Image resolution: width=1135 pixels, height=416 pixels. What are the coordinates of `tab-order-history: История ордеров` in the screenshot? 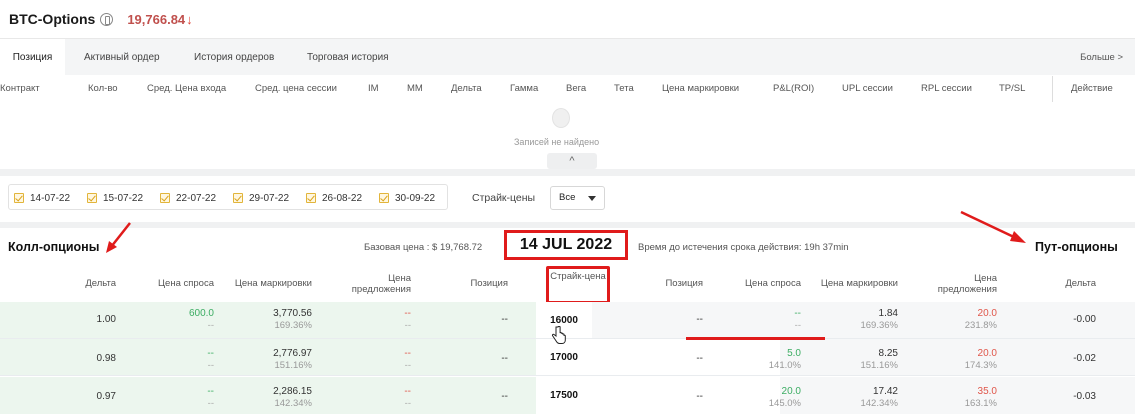 It's located at (234, 57).